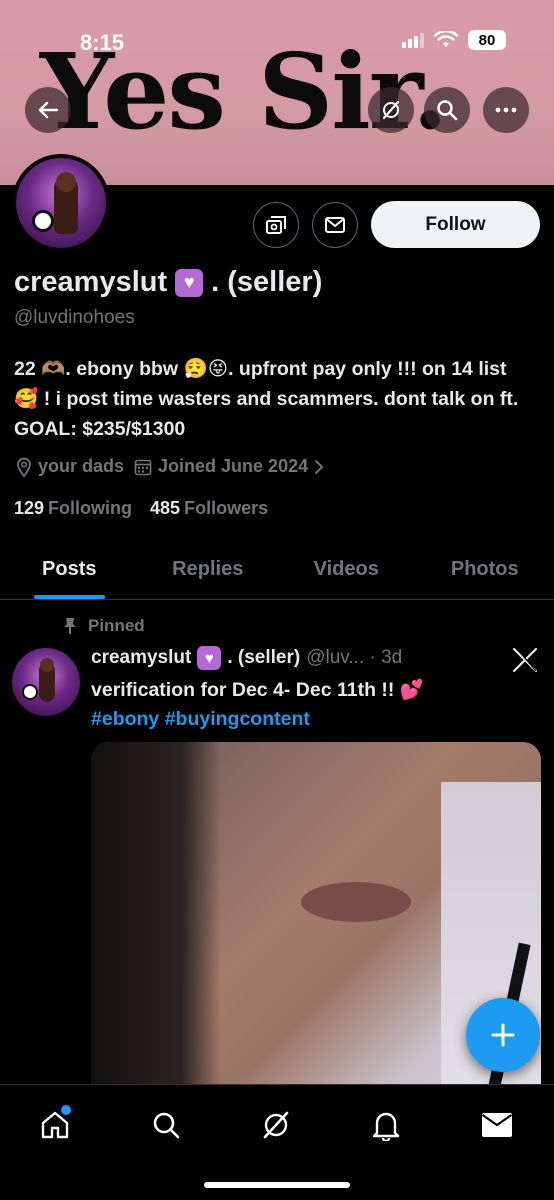 The image size is (554, 1200). I want to click on location-icon, so click(24, 467).